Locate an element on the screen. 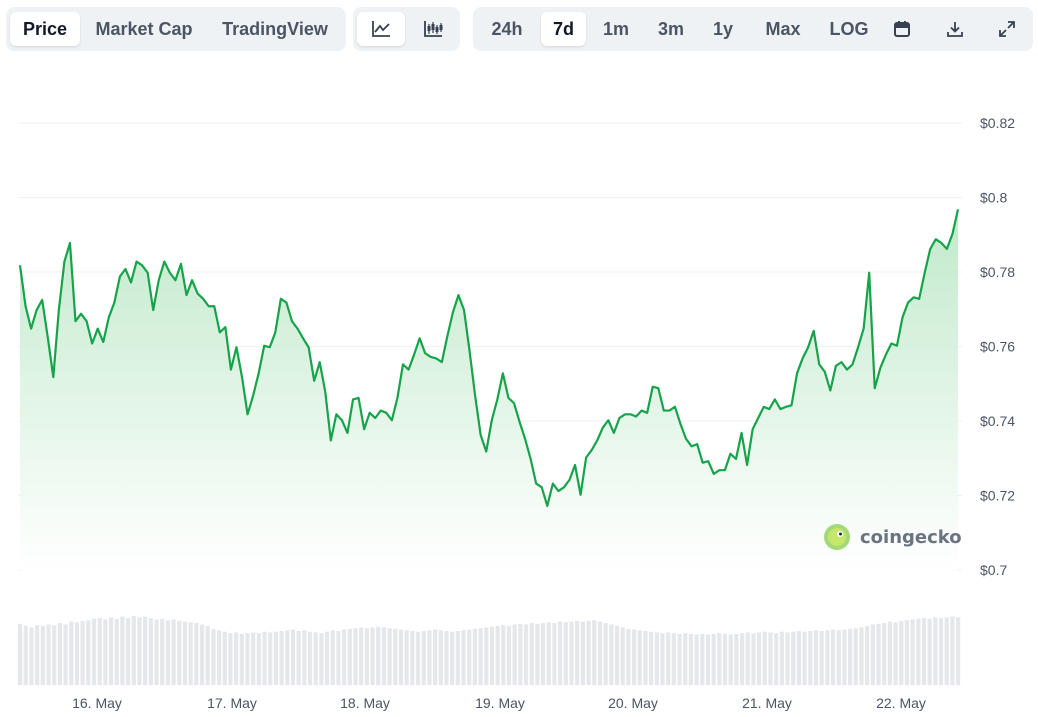 The height and width of the screenshot is (717, 1038). volume-bars is located at coordinates (489, 650).